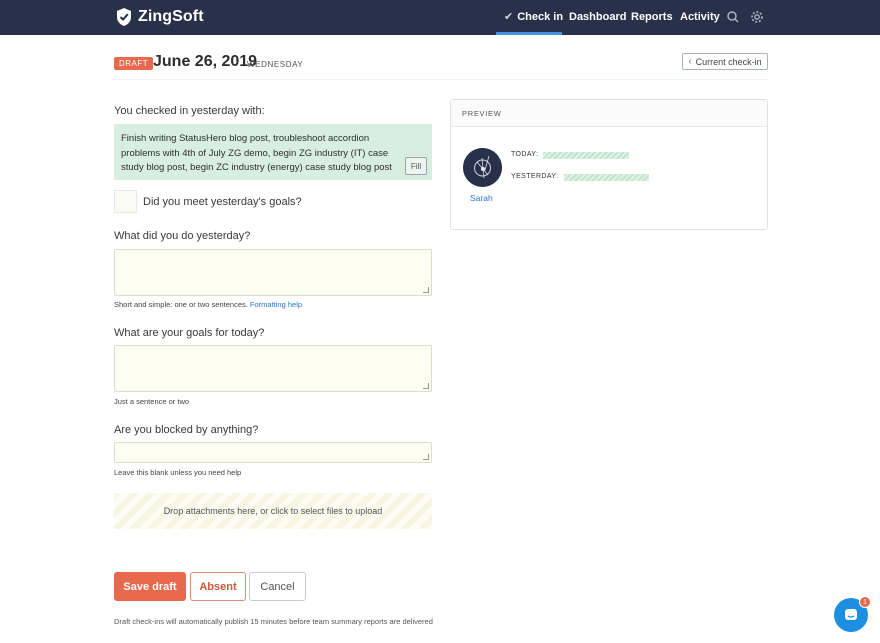 This screenshot has height=643, width=880. Describe the element at coordinates (125, 201) in the screenshot. I see `met-goals-checkbox` at that location.